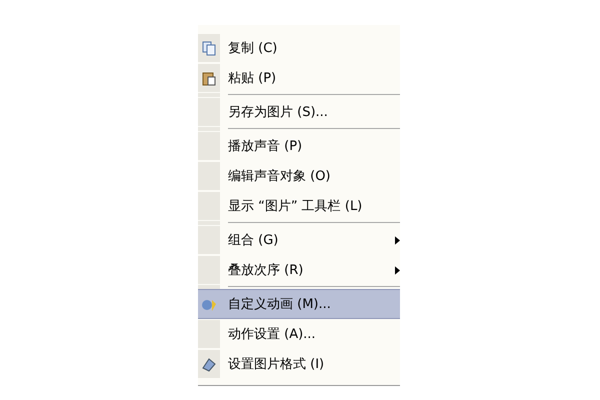 Image resolution: width=600 pixels, height=400 pixels. What do you see at coordinates (299, 270) in the screenshot?
I see `menu-item: 叠放次序 (R)` at bounding box center [299, 270].